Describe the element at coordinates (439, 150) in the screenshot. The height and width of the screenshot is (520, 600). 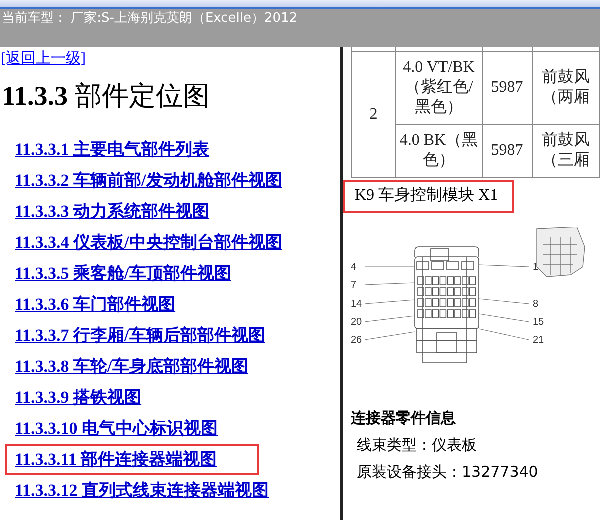
I see `table-cell: 4.0 BK（黑色）` at that location.